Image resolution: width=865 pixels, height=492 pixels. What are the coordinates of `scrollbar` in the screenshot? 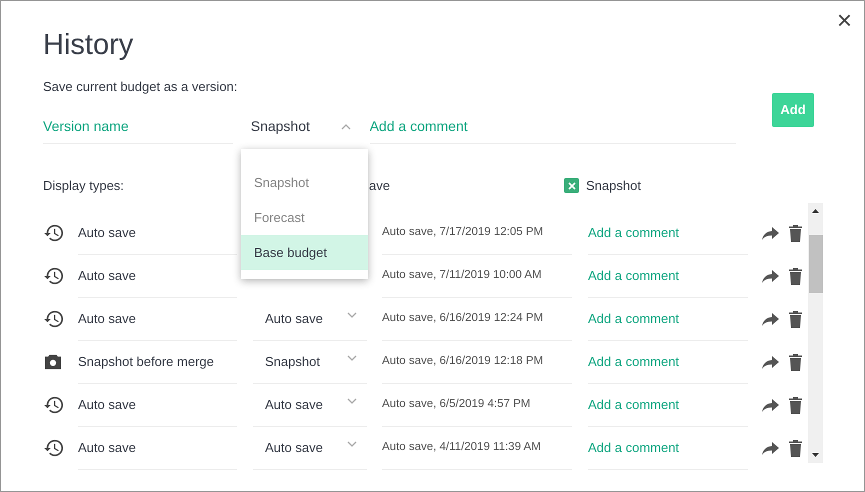 It's located at (815, 332).